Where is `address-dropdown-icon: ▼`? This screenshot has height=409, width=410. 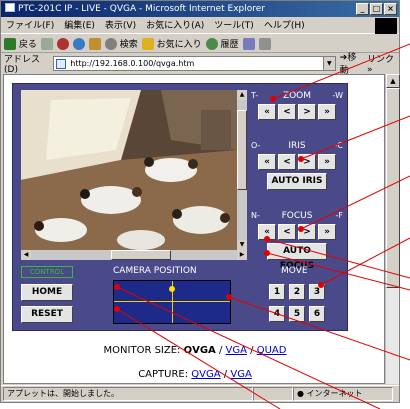 address-dropdown-icon: ▼ is located at coordinates (328, 63).